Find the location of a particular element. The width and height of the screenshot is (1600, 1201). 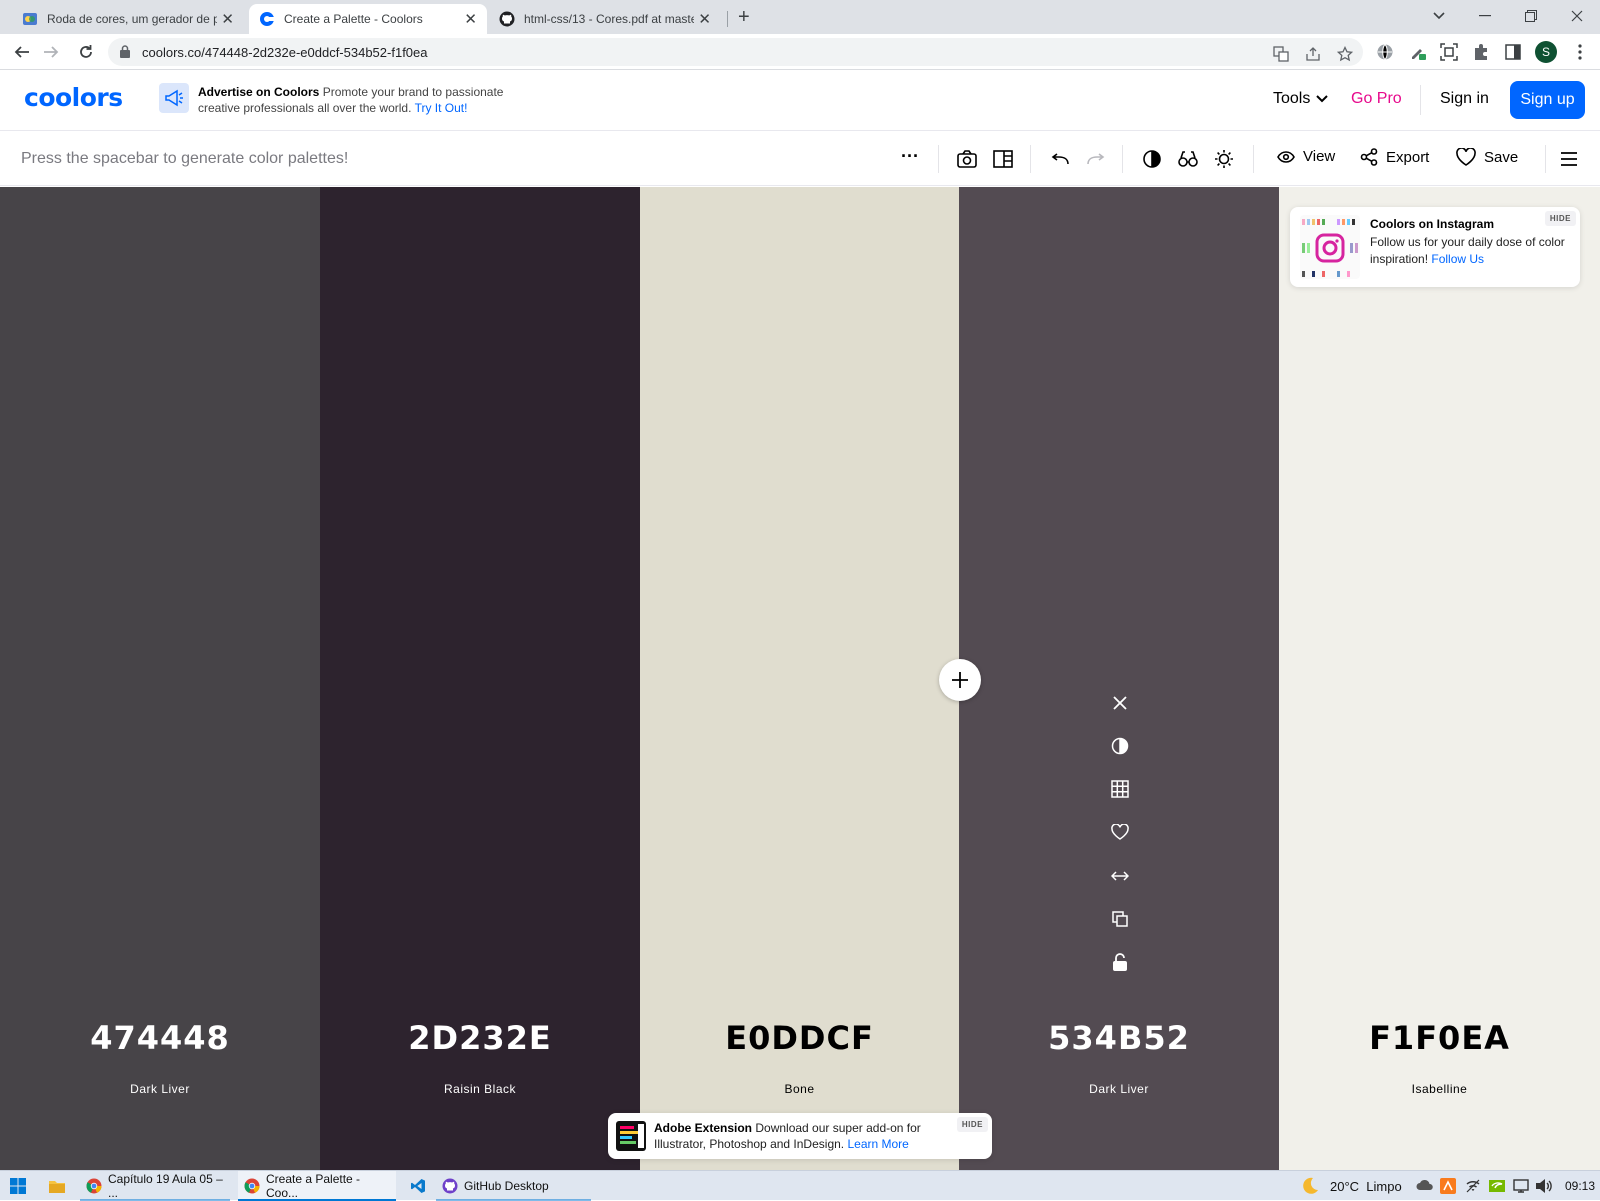

windows-start-icon is located at coordinates (18, 1186).